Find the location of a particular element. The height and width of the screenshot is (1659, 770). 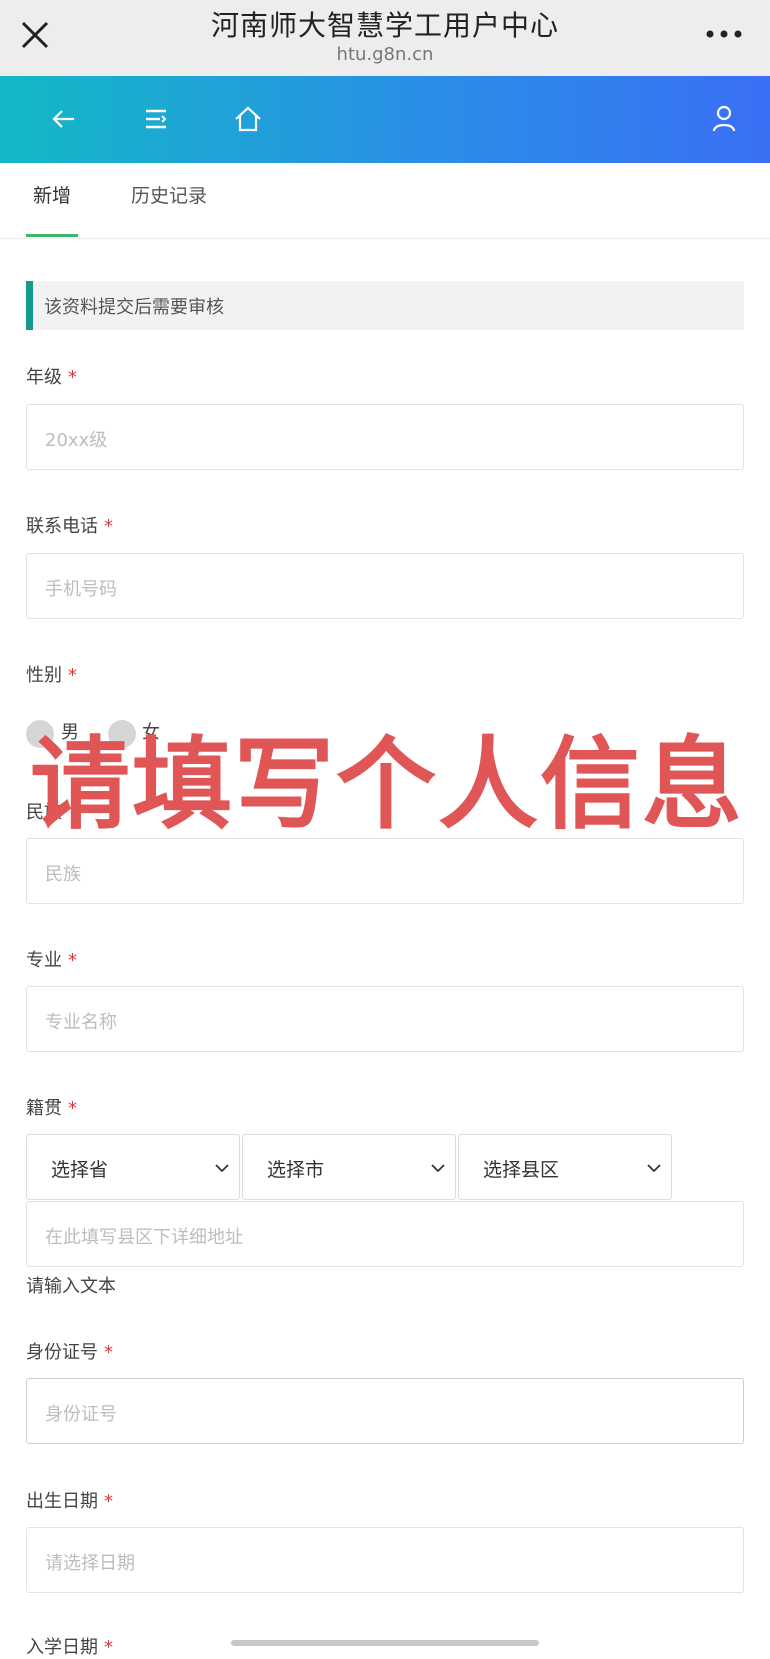

scrollbar is located at coordinates (385, 1643).